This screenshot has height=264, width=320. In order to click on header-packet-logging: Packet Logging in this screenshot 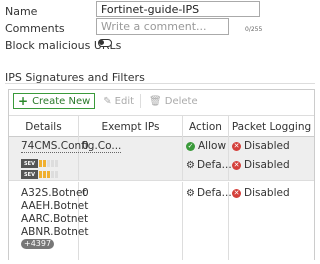, I will do `click(271, 126)`.